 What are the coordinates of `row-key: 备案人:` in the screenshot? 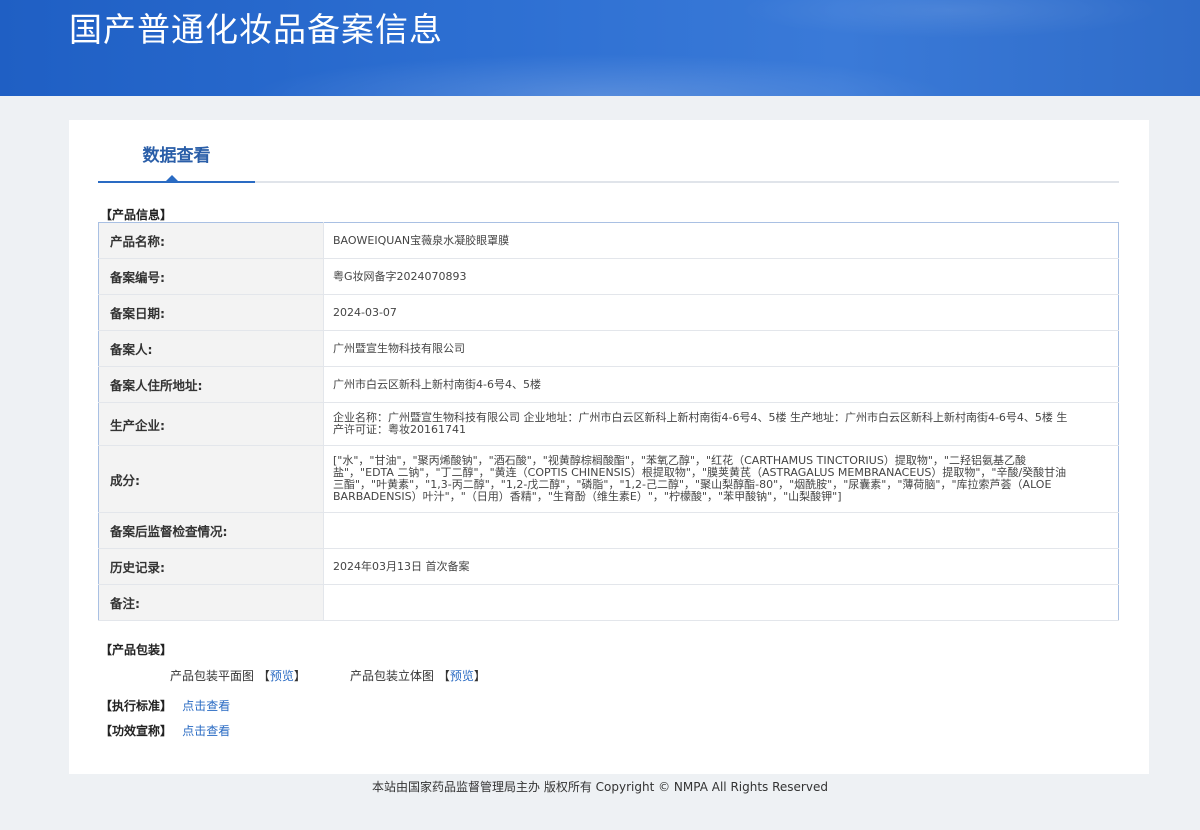 It's located at (211, 348).